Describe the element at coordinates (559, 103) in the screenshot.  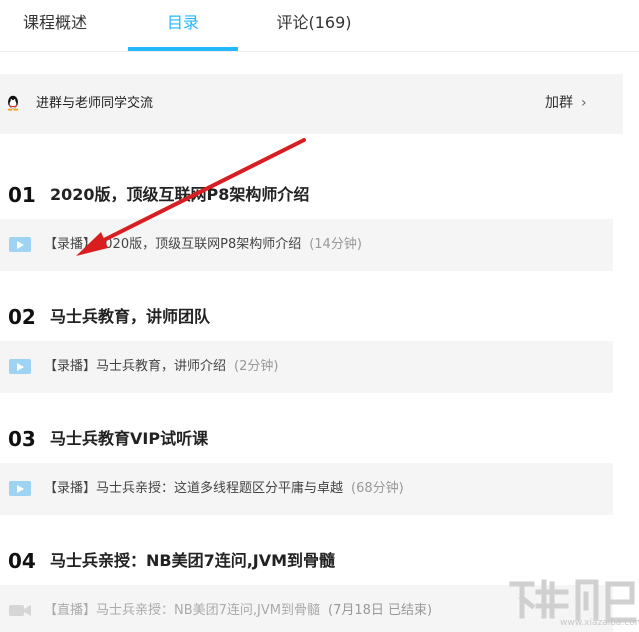
I see `join-group-label: 加群` at that location.